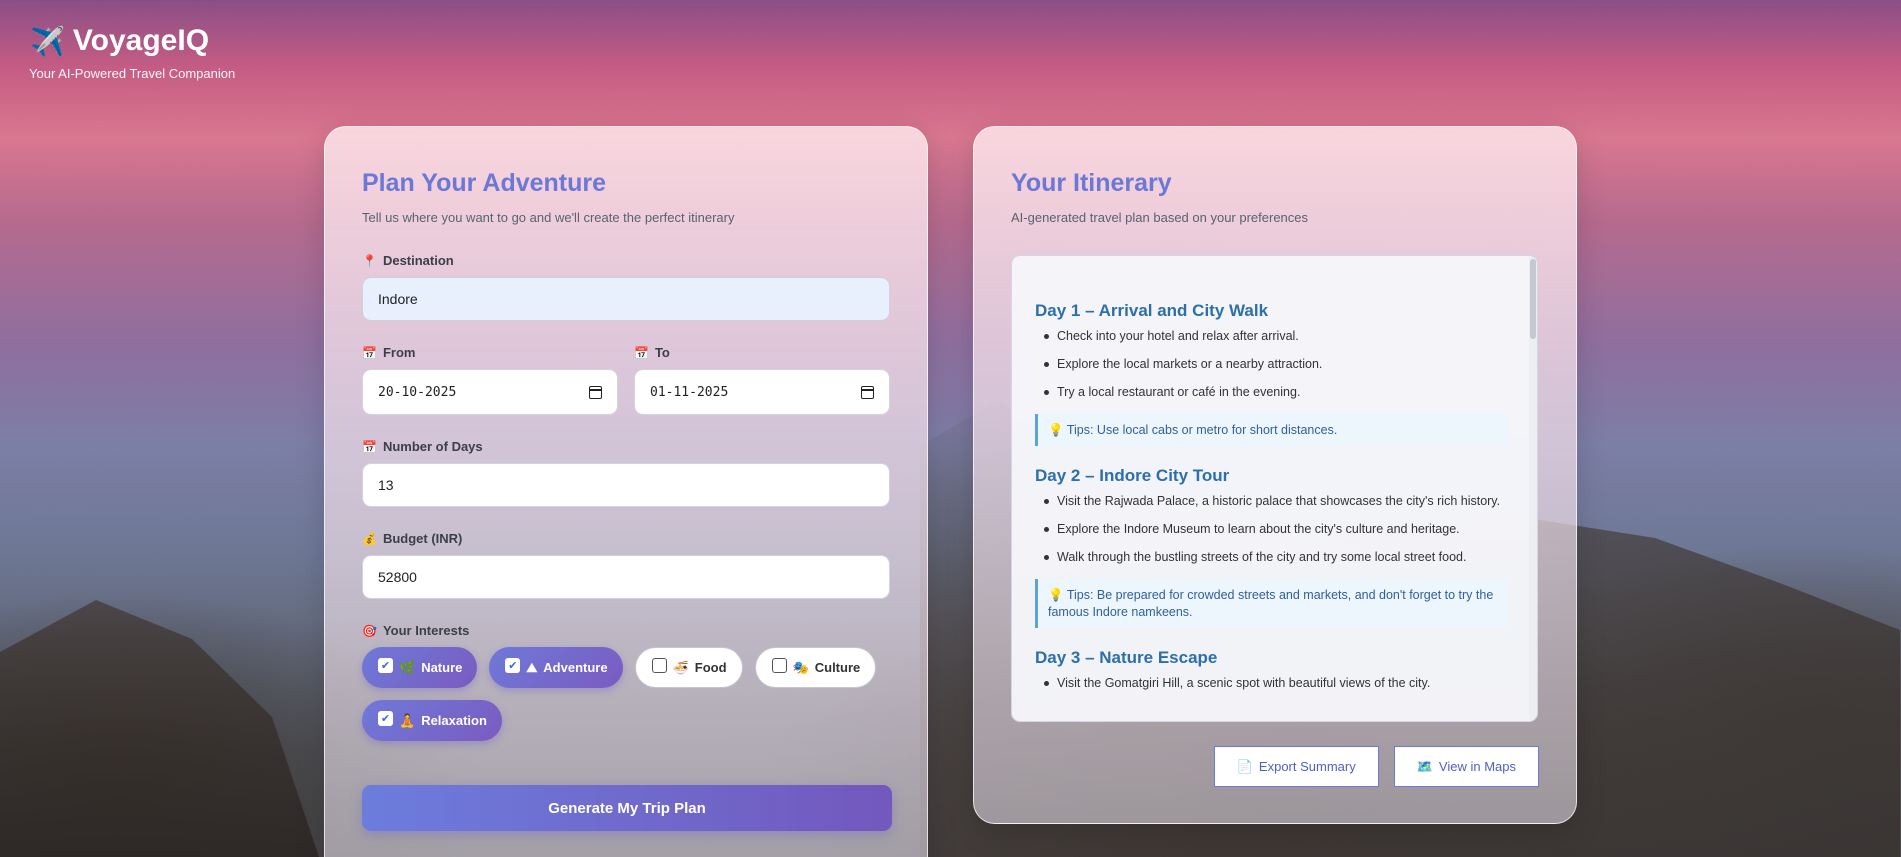  What do you see at coordinates (626, 260) in the screenshot?
I see `destination-label: 📍 Destination` at bounding box center [626, 260].